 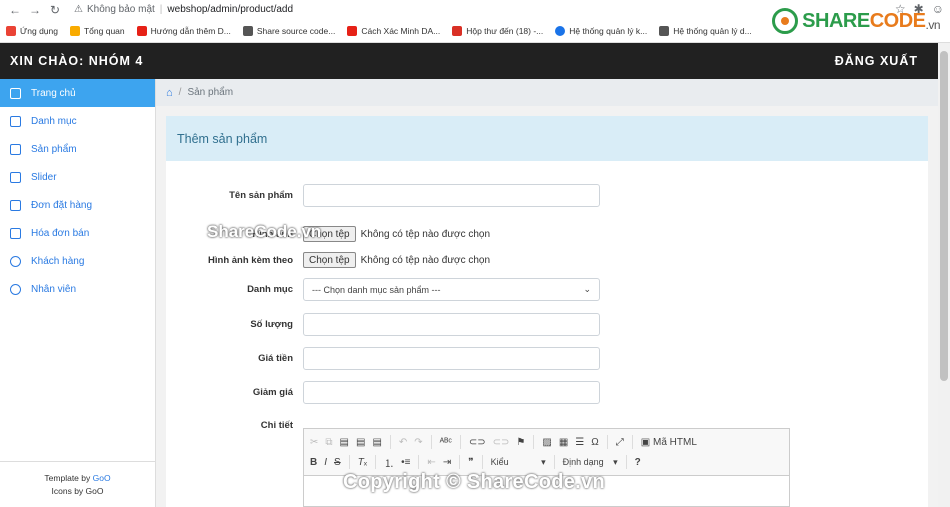 What do you see at coordinates (546, 442) in the screenshot?
I see `image-icon: ▨` at bounding box center [546, 442].